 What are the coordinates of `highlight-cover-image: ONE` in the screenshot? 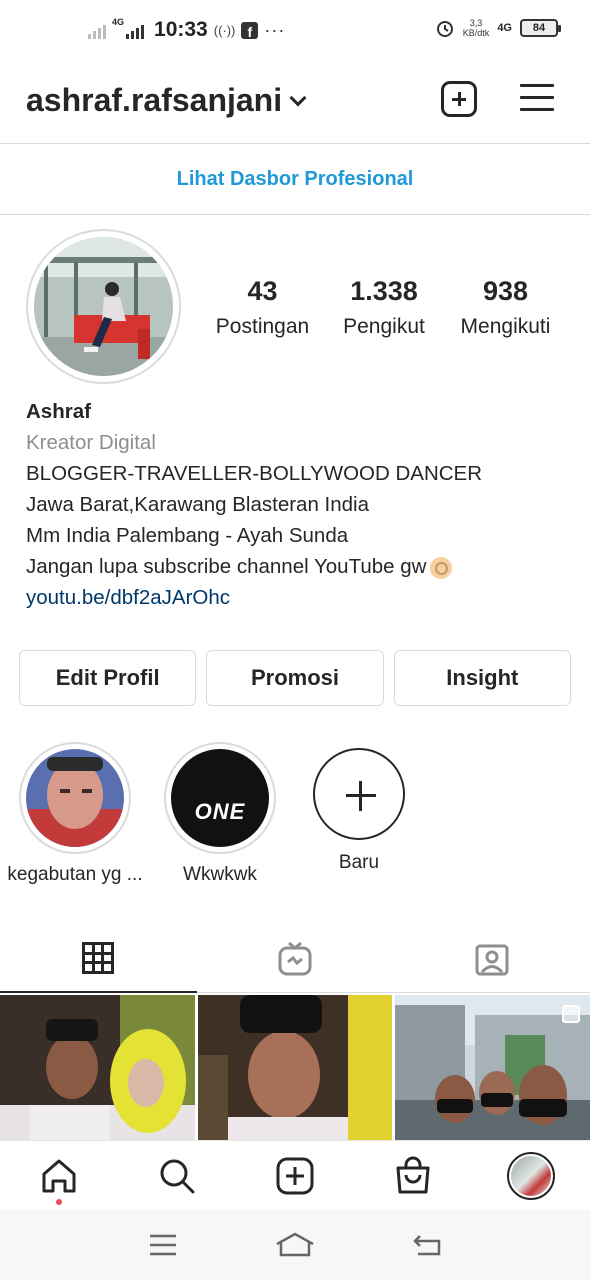 It's located at (220, 798).